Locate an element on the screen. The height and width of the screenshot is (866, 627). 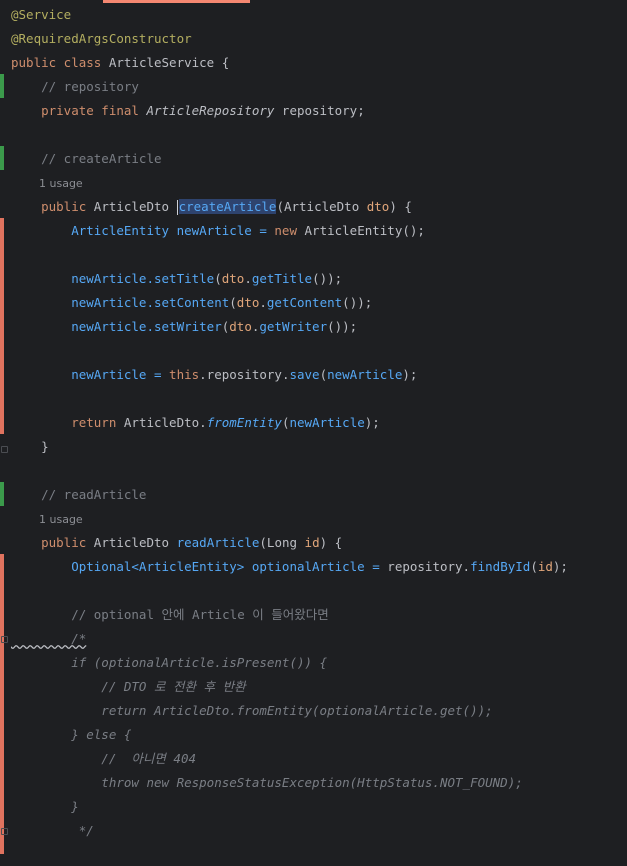
code-token: (ArticleDto is located at coordinates (321, 206).